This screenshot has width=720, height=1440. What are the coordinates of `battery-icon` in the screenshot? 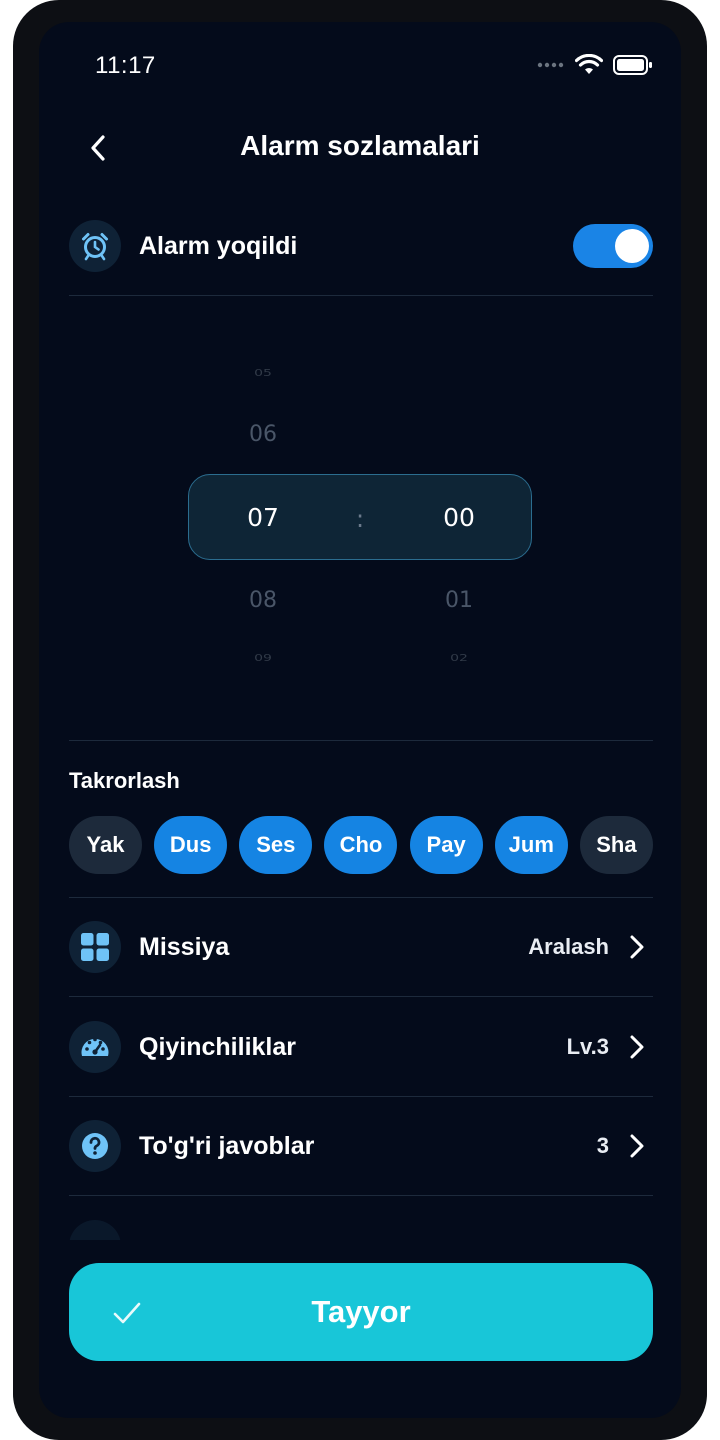 It's located at (632, 65).